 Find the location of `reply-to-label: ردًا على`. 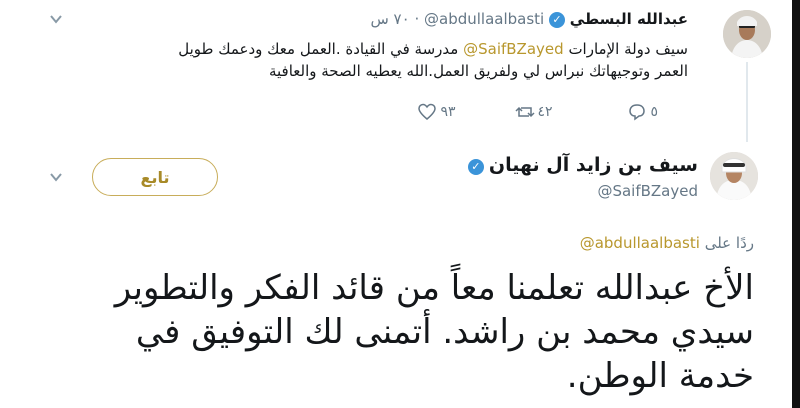

reply-to-label: ردًا على is located at coordinates (729, 243).